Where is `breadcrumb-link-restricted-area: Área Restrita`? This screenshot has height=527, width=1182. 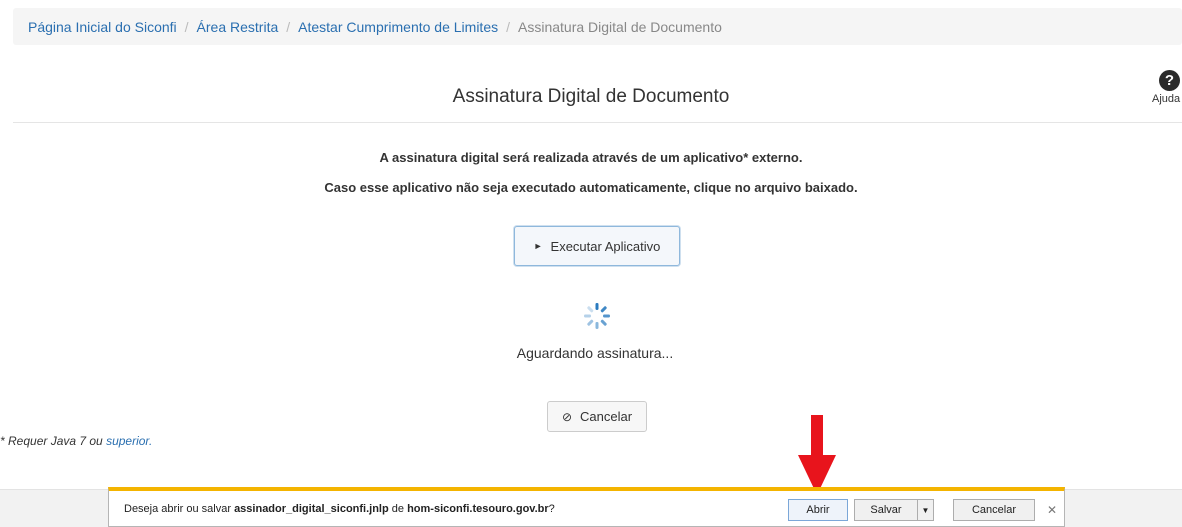 breadcrumb-link-restricted-area: Área Restrita is located at coordinates (238, 27).